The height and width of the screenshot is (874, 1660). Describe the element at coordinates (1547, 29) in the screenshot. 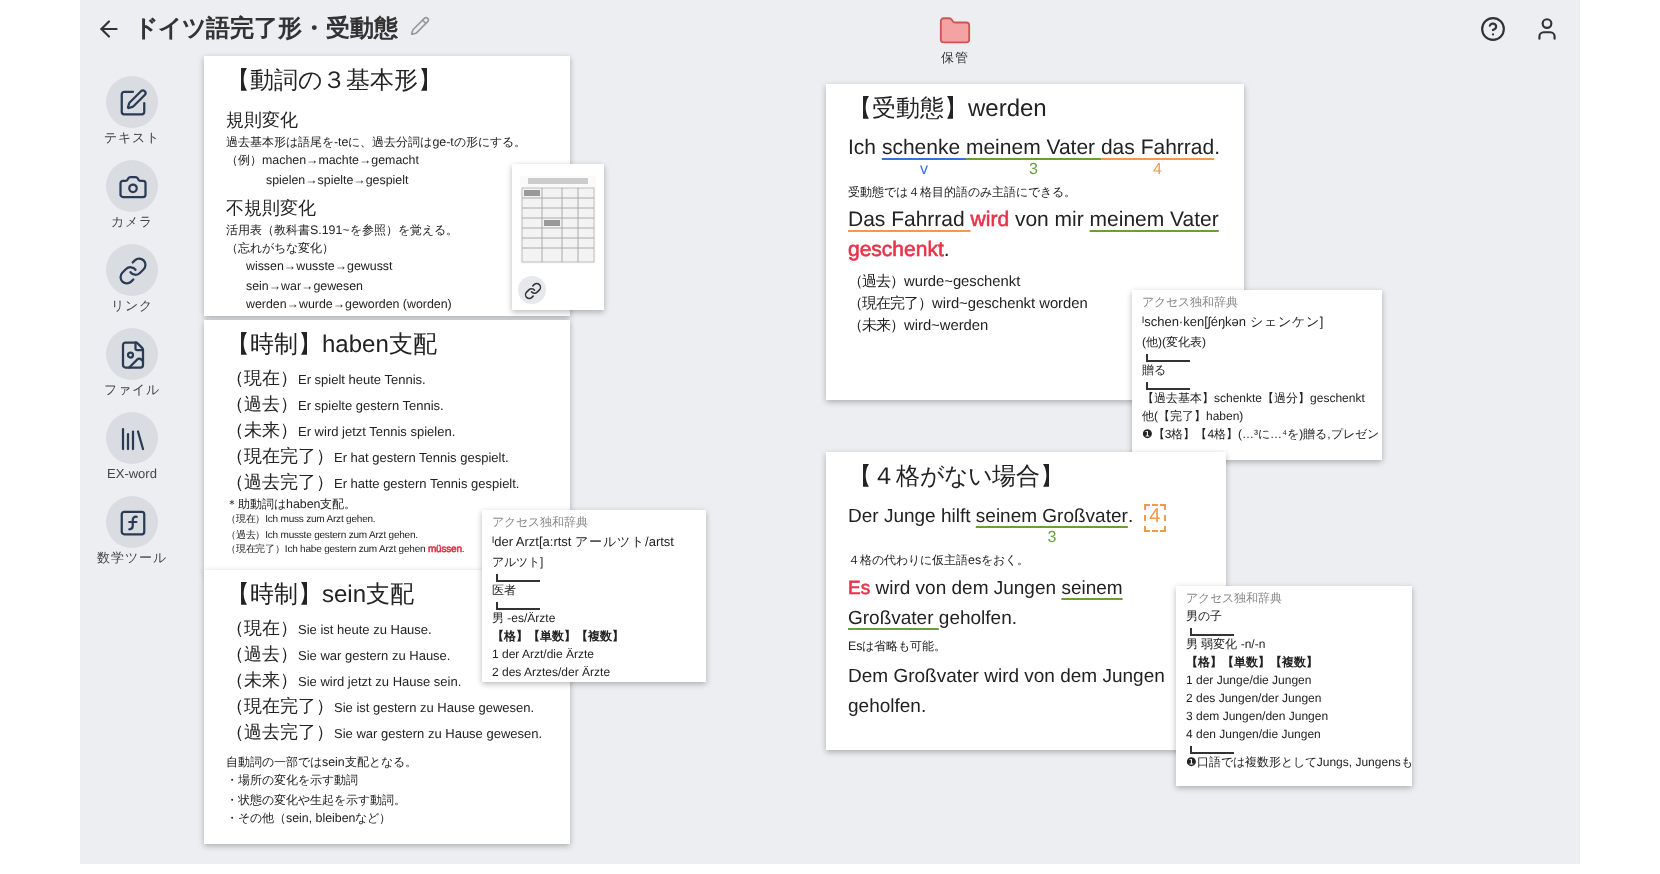

I see `account-button` at that location.